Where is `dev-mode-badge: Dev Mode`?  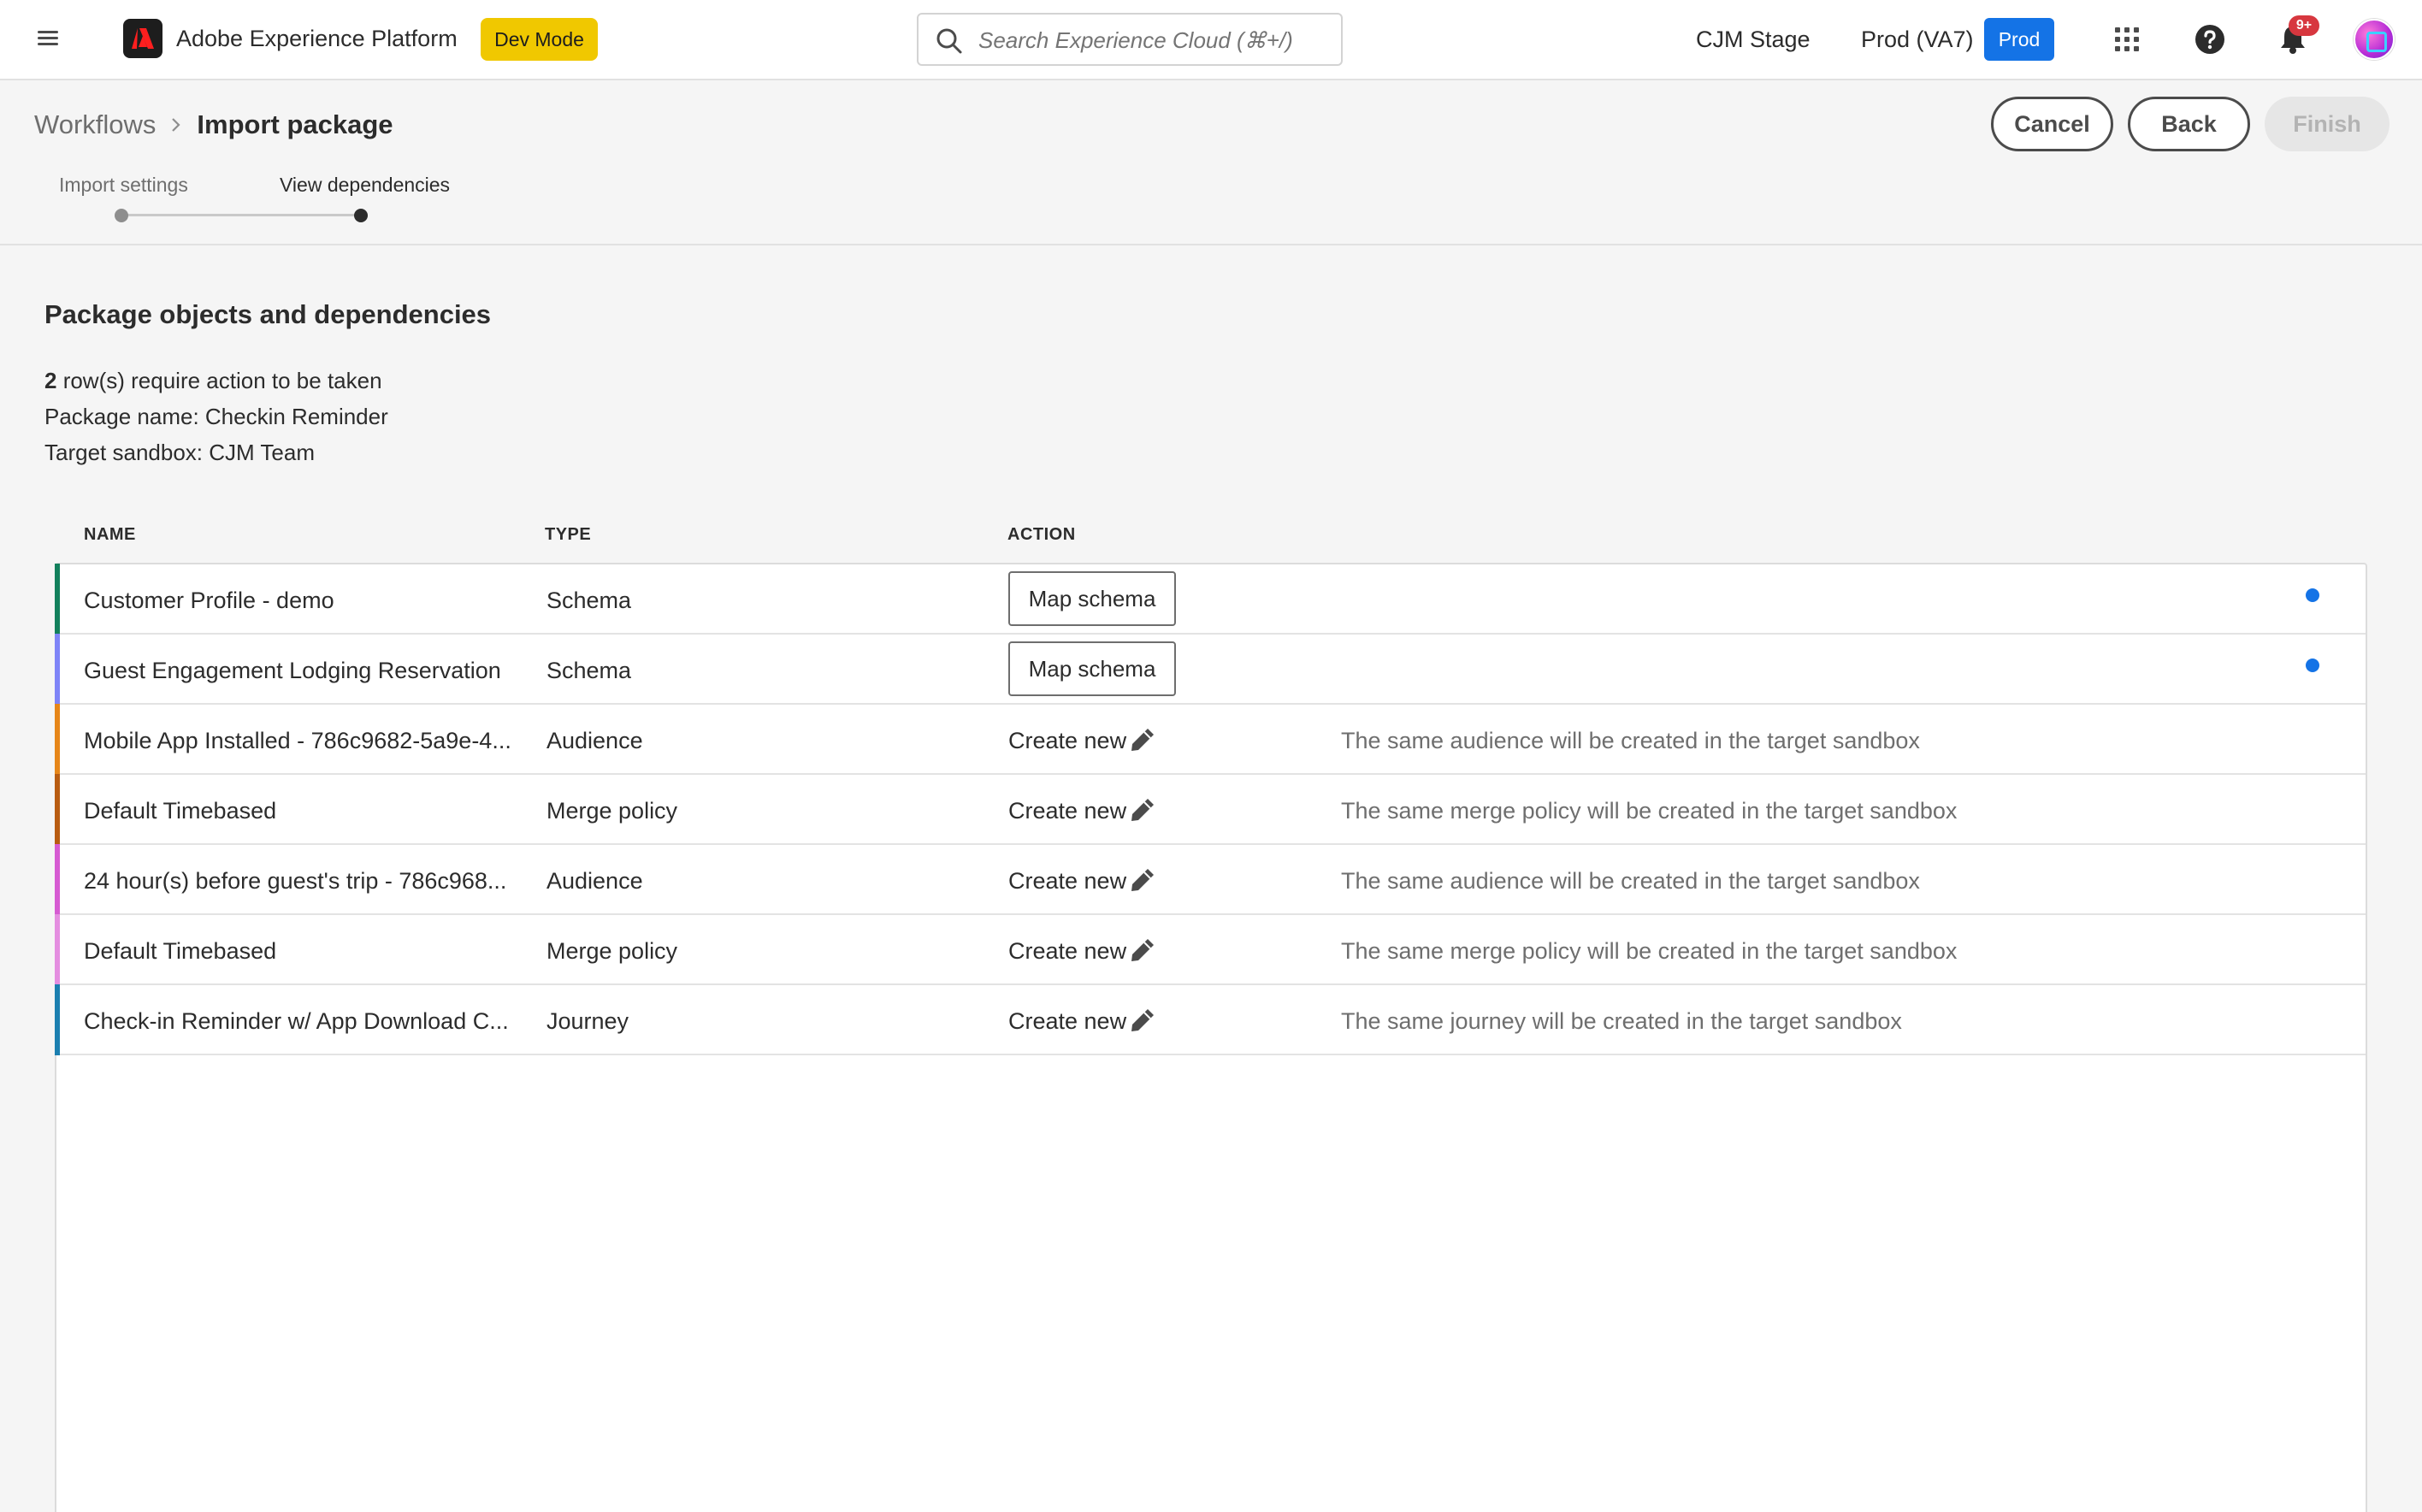 dev-mode-badge: Dev Mode is located at coordinates (539, 39).